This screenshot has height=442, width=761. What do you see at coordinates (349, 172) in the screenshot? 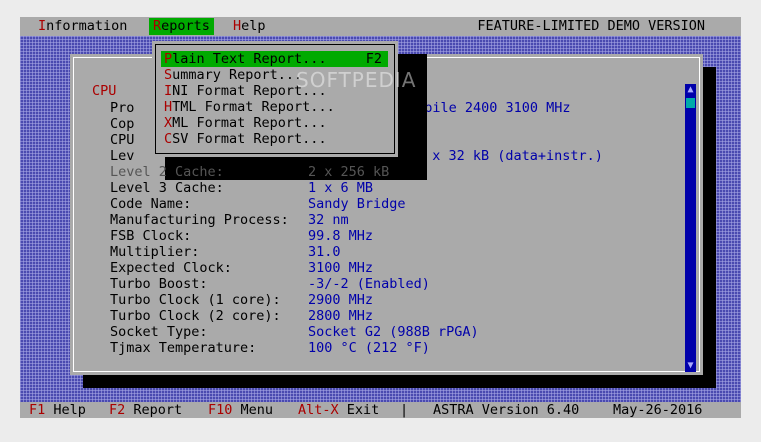
I see `cpu-field-value: 2 x 256 kB` at bounding box center [349, 172].